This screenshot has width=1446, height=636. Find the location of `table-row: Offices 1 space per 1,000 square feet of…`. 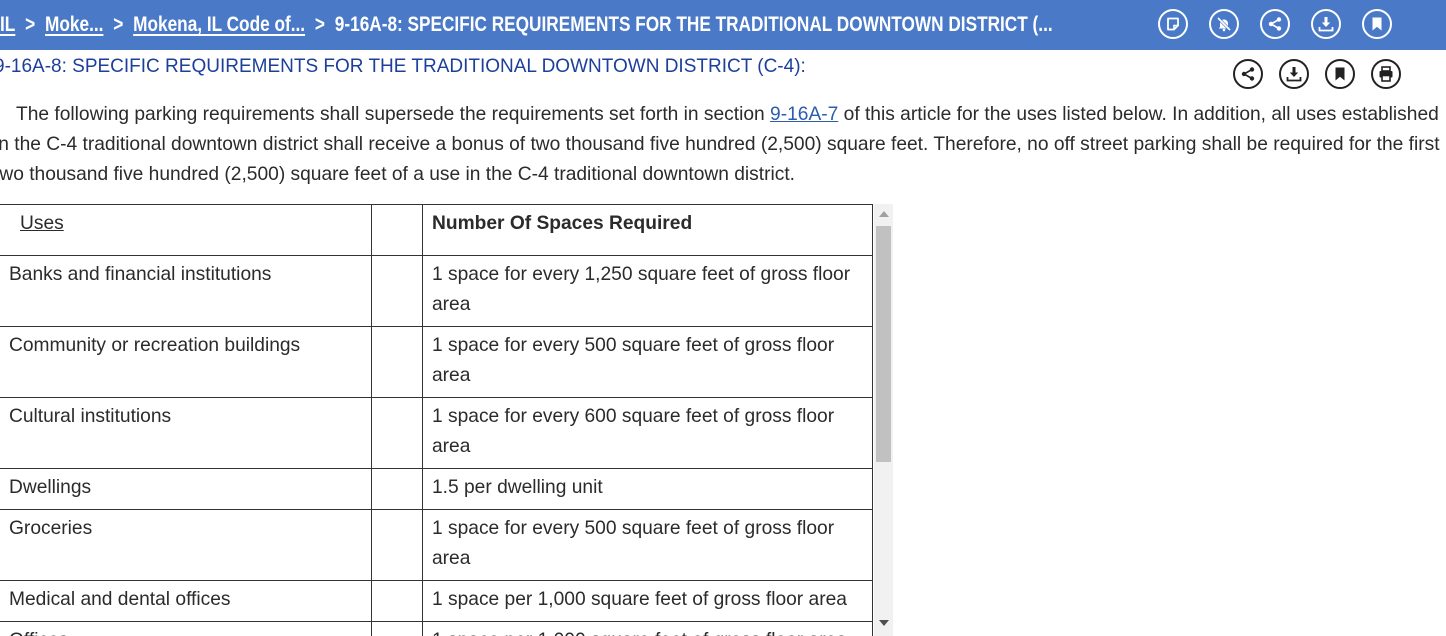

table-row: Offices 1 space per 1,000 square feet of… is located at coordinates (436, 628).